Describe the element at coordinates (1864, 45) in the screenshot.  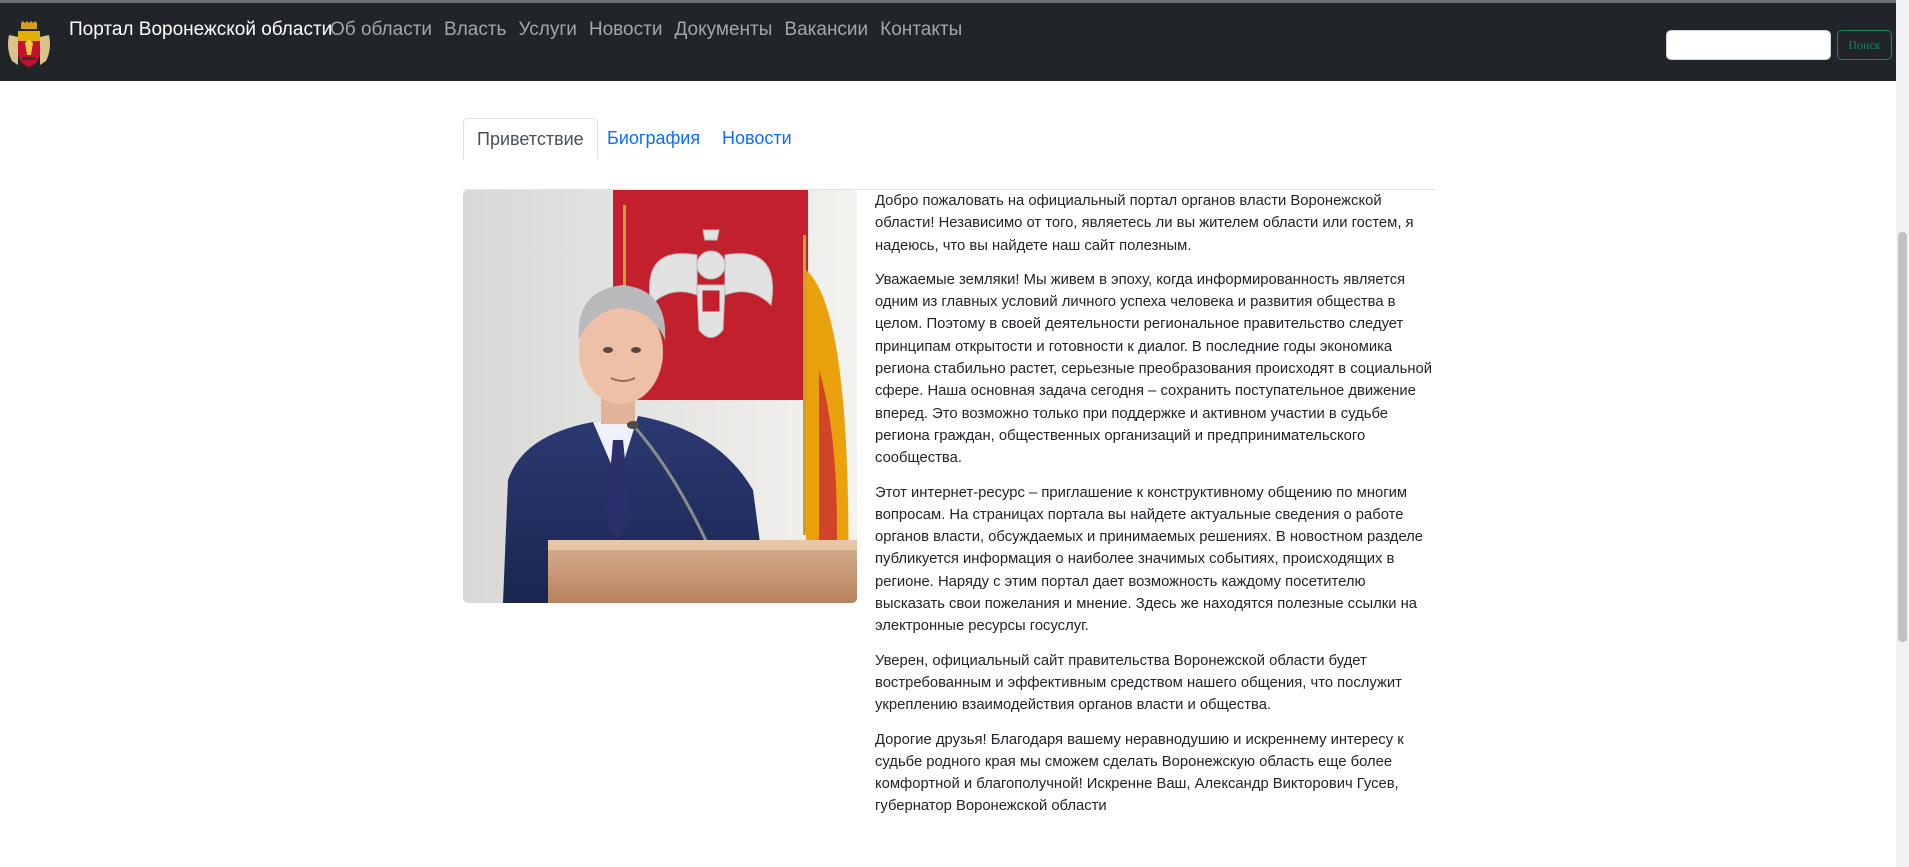
I see `search-button: Поиск` at that location.